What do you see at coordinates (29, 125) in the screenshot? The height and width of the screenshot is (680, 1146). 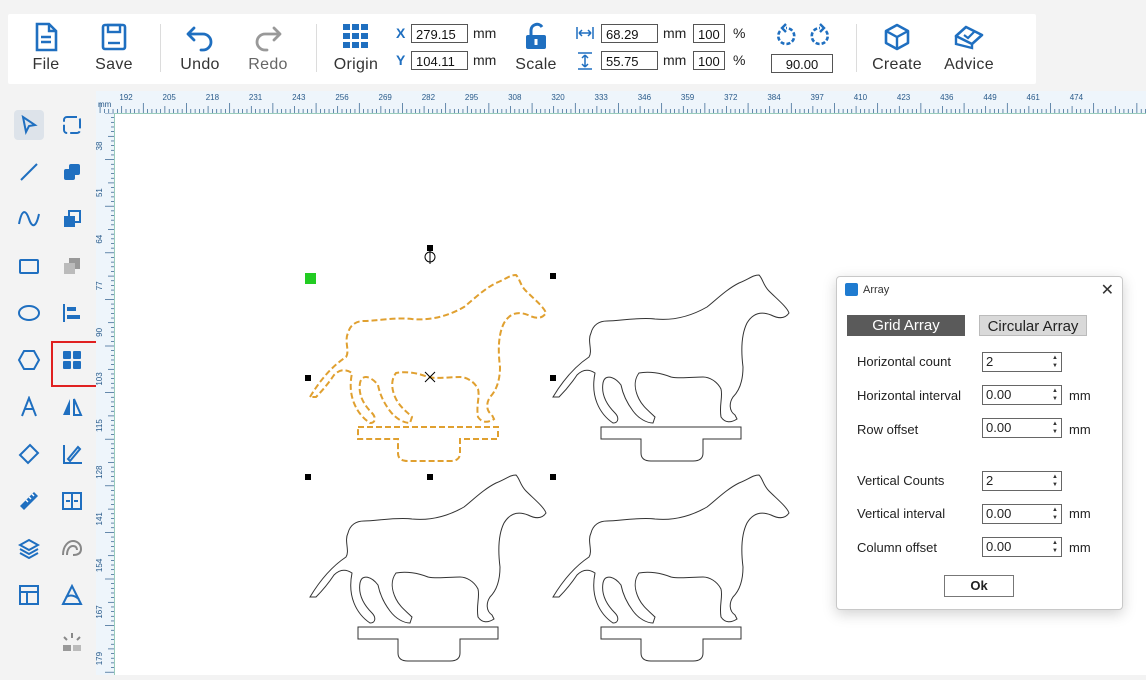 I see `select-icon` at bounding box center [29, 125].